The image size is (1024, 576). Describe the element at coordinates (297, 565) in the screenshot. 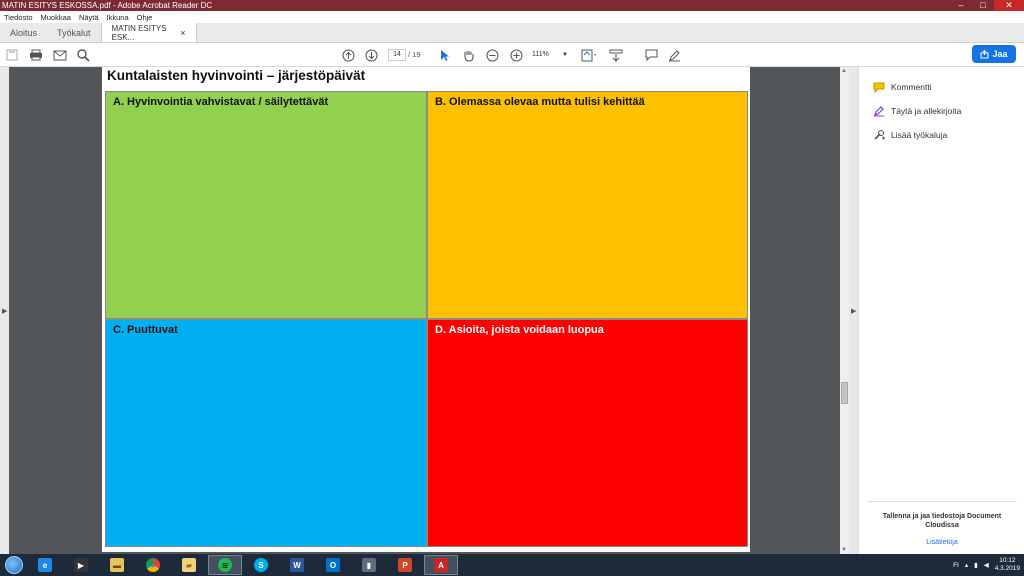

I see `taskbar-word: W` at that location.